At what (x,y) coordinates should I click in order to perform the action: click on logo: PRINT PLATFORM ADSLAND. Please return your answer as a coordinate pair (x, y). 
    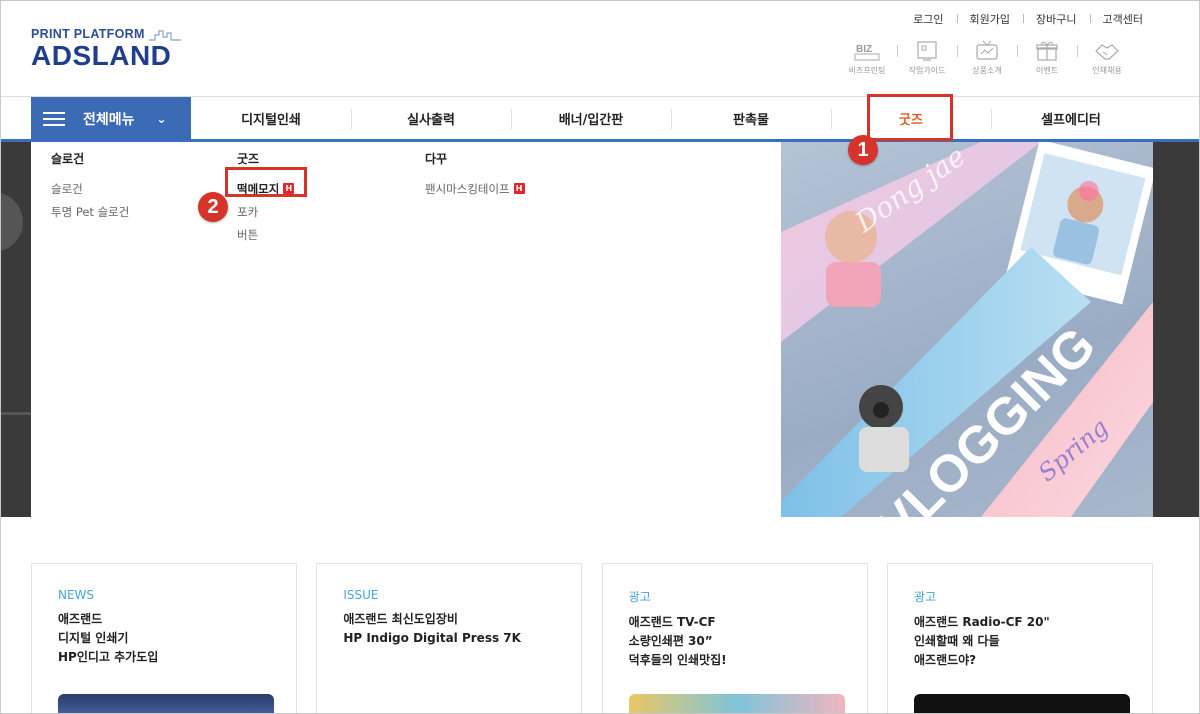
    Looking at the image, I should click on (106, 49).